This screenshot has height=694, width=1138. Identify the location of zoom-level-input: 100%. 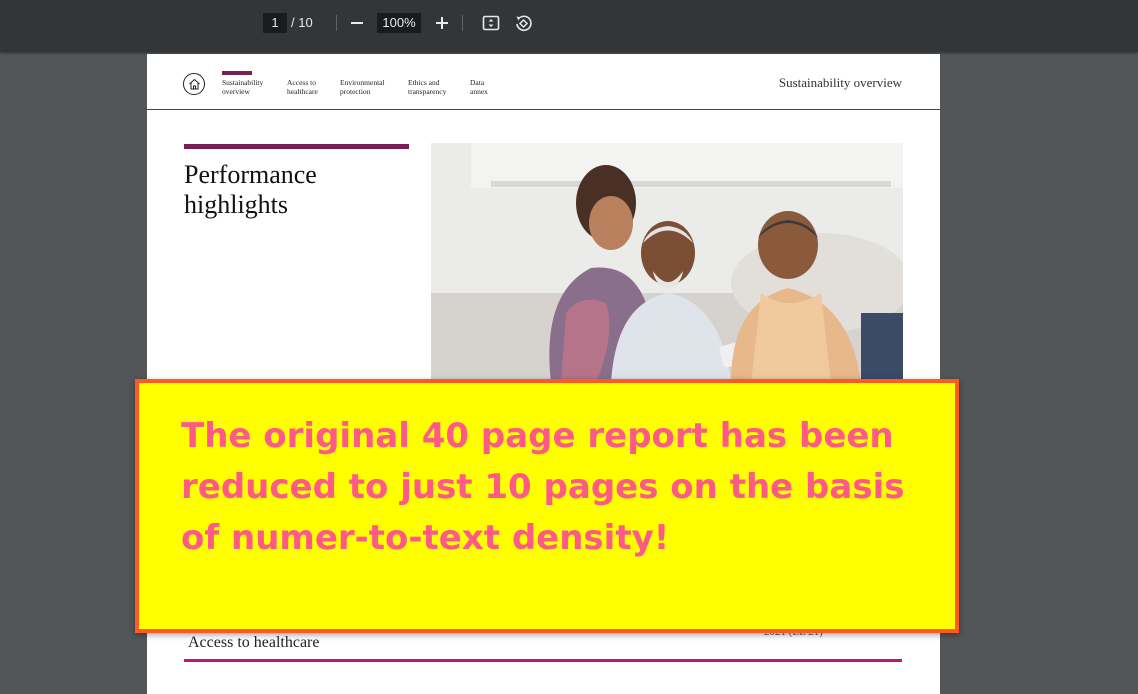
(399, 23).